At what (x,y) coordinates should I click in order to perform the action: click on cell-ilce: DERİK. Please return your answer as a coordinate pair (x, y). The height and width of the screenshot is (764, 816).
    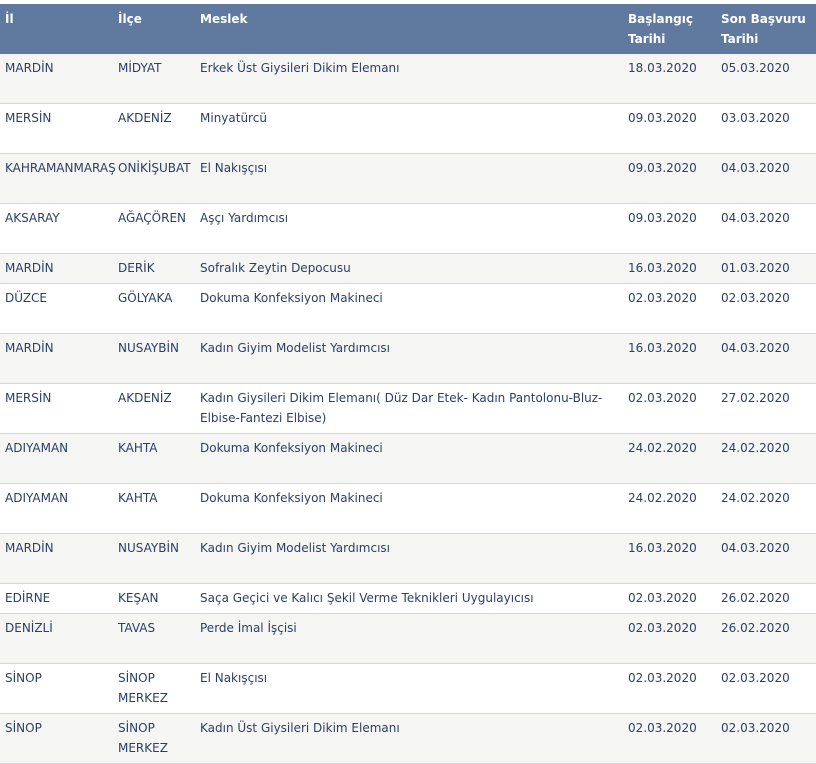
    Looking at the image, I should click on (154, 268).